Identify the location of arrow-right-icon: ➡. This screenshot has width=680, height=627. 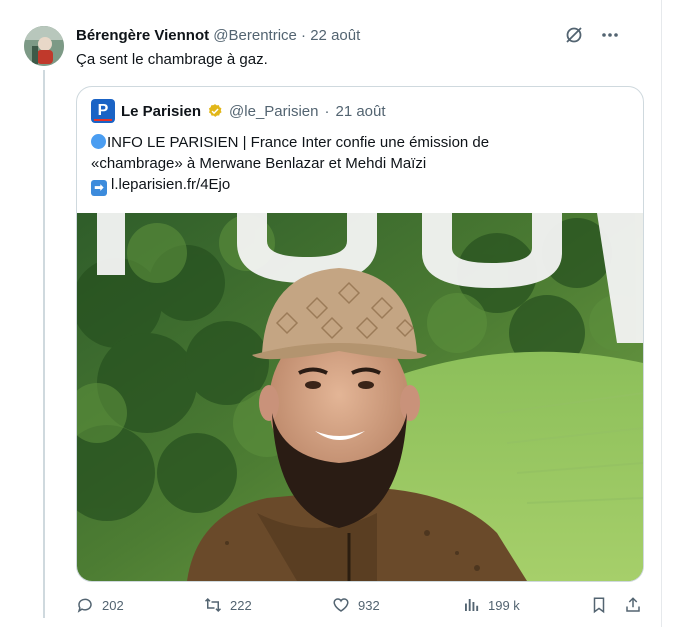
(99, 188).